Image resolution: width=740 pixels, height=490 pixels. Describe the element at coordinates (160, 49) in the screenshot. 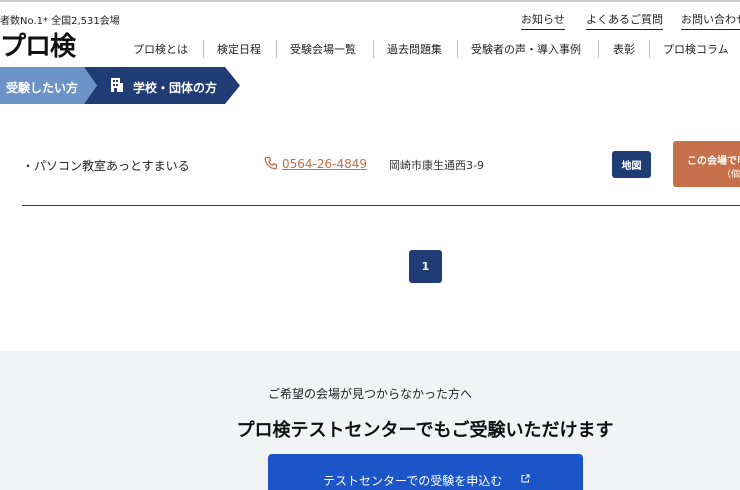

I see `nav-about: プロ検とは` at that location.